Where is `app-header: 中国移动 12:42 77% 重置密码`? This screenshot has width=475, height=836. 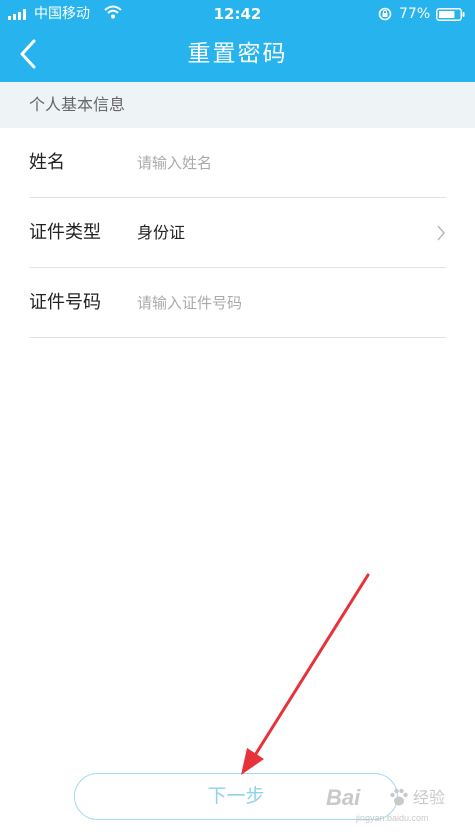
app-header: 中国移动 12:42 77% 重置密码 is located at coordinates (237, 41).